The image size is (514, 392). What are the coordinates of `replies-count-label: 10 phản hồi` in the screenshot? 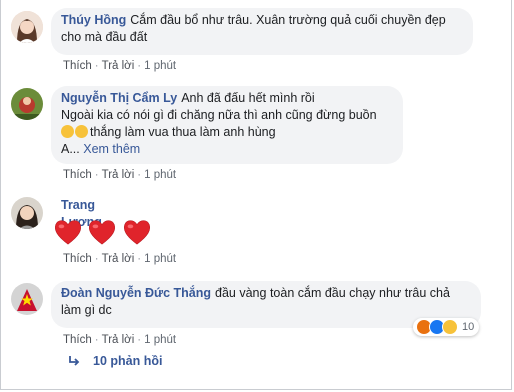 It's located at (127, 361).